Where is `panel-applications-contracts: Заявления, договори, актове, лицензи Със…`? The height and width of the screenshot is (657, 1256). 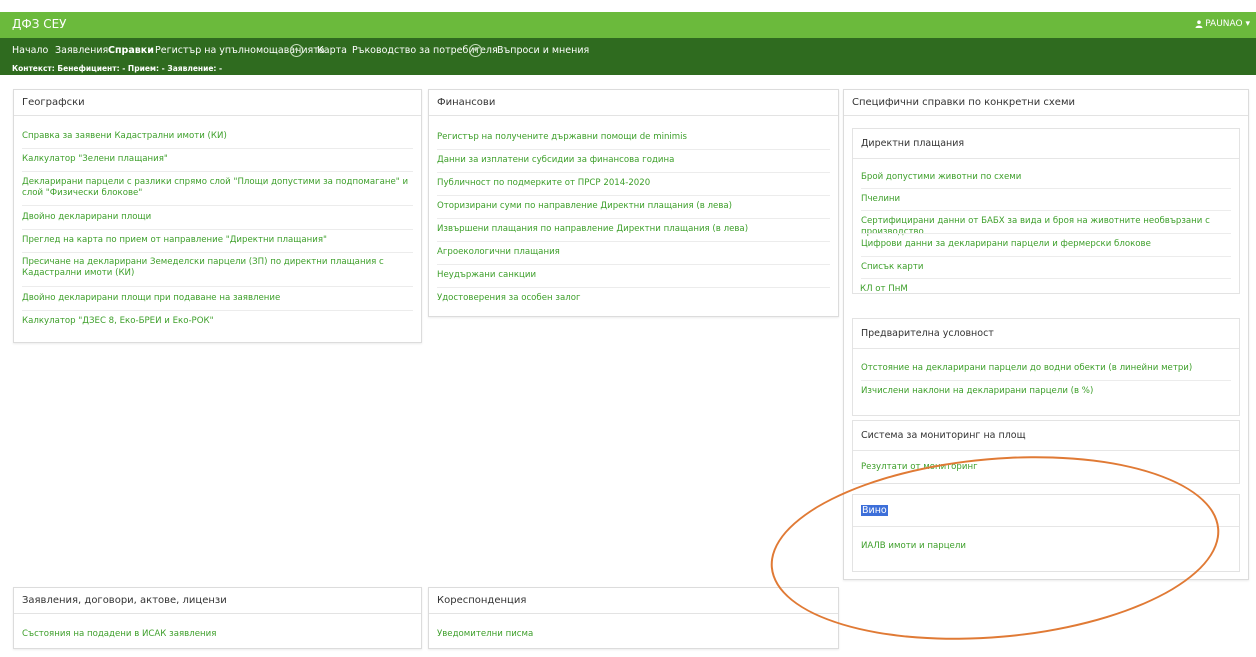
panel-applications-contracts: Заявления, договори, актове, лицензи Със… is located at coordinates (217, 618).